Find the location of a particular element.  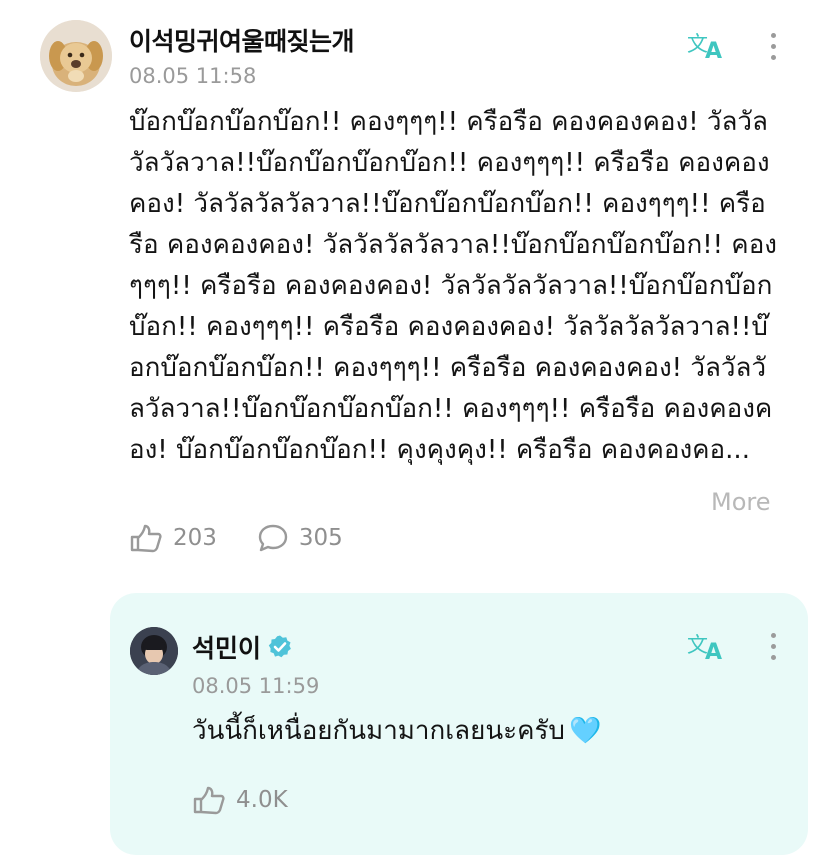

author-name: 이석밍귀여울때짖는개 is located at coordinates (242, 40).